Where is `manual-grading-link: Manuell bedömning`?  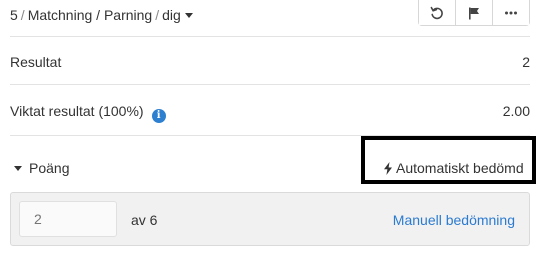 manual-grading-link: Manuell bedömning is located at coordinates (454, 220).